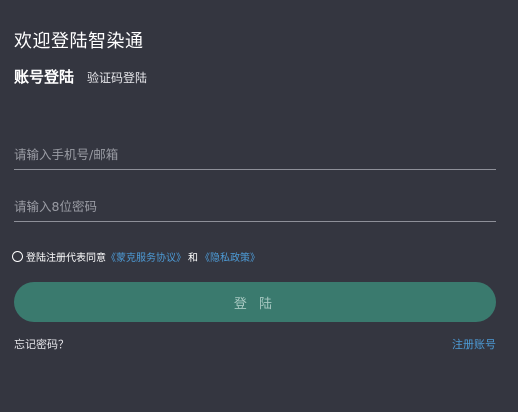 Image resolution: width=518 pixels, height=412 pixels. What do you see at coordinates (193, 258) in the screenshot?
I see `agreement-and: 和` at bounding box center [193, 258].